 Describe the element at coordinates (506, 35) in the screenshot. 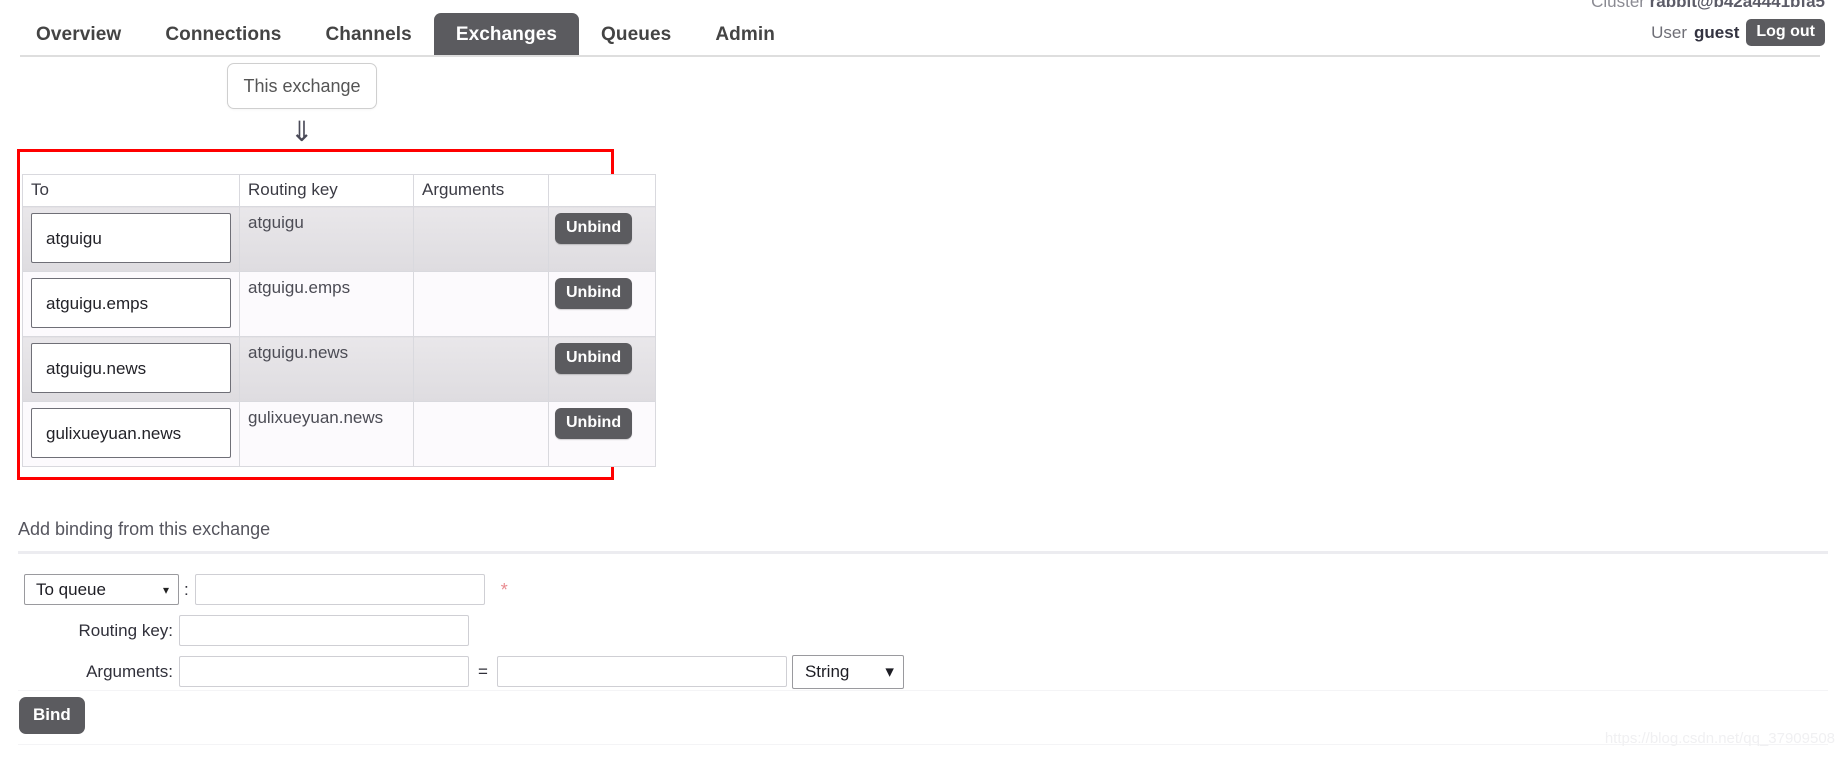

I see `tab-exchanges: Exchanges` at that location.